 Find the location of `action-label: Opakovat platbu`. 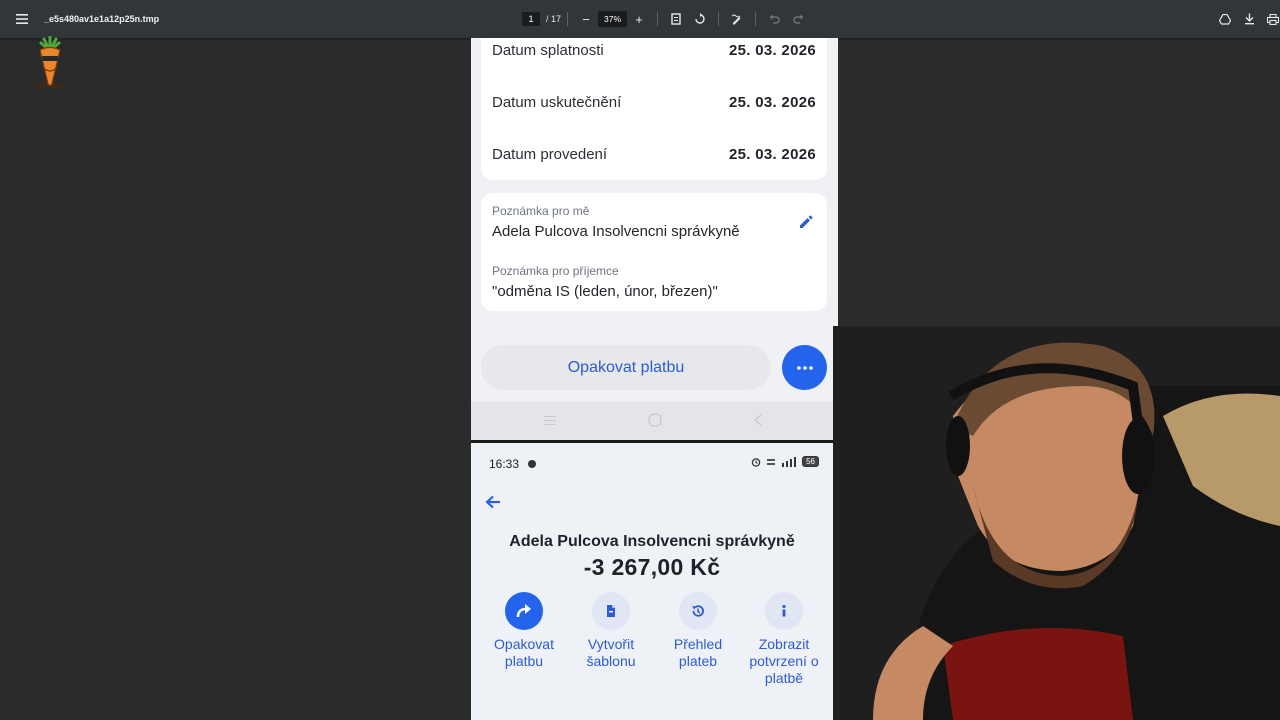

action-label: Opakovat platbu is located at coordinates (524, 652).